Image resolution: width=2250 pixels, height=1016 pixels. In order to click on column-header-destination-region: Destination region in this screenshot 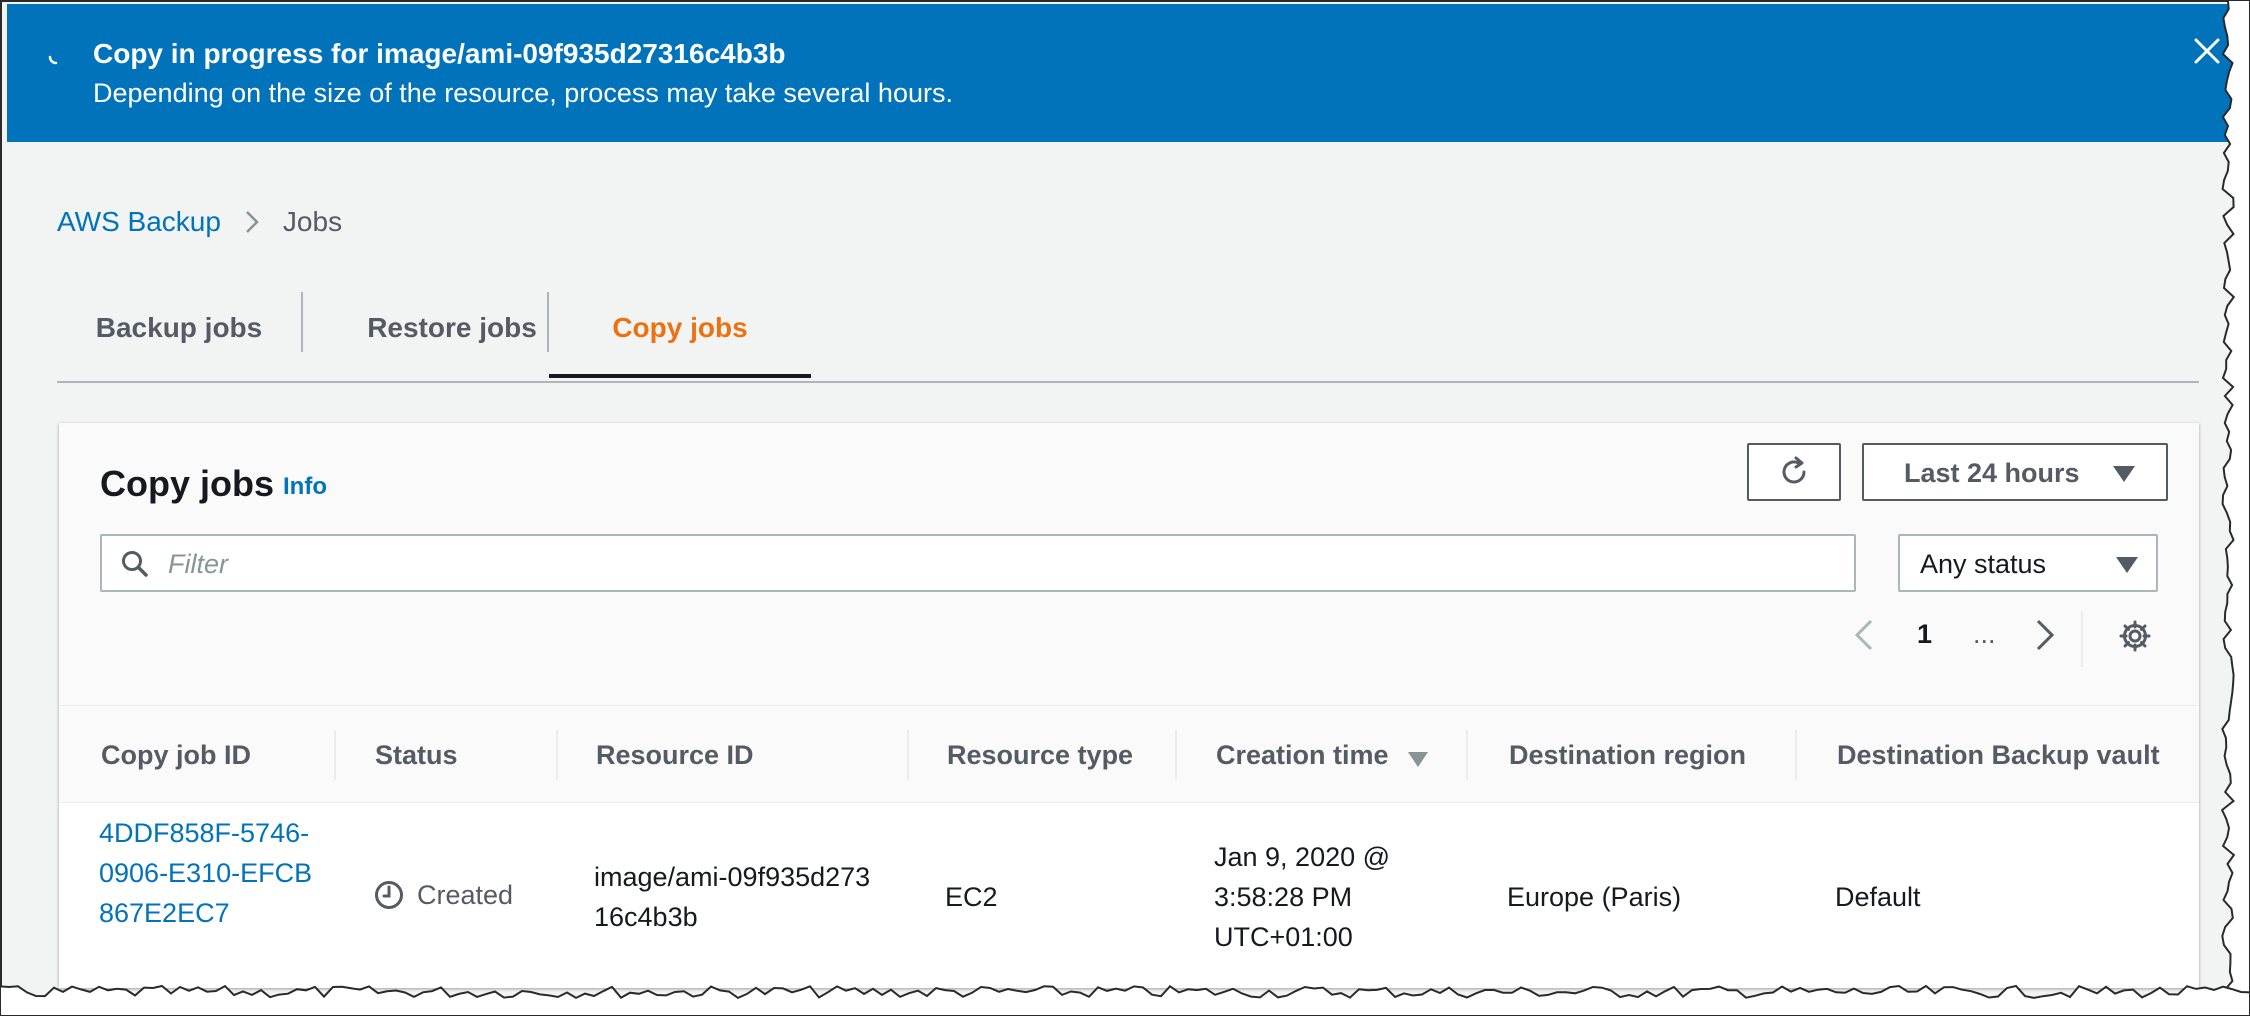, I will do `click(1627, 755)`.